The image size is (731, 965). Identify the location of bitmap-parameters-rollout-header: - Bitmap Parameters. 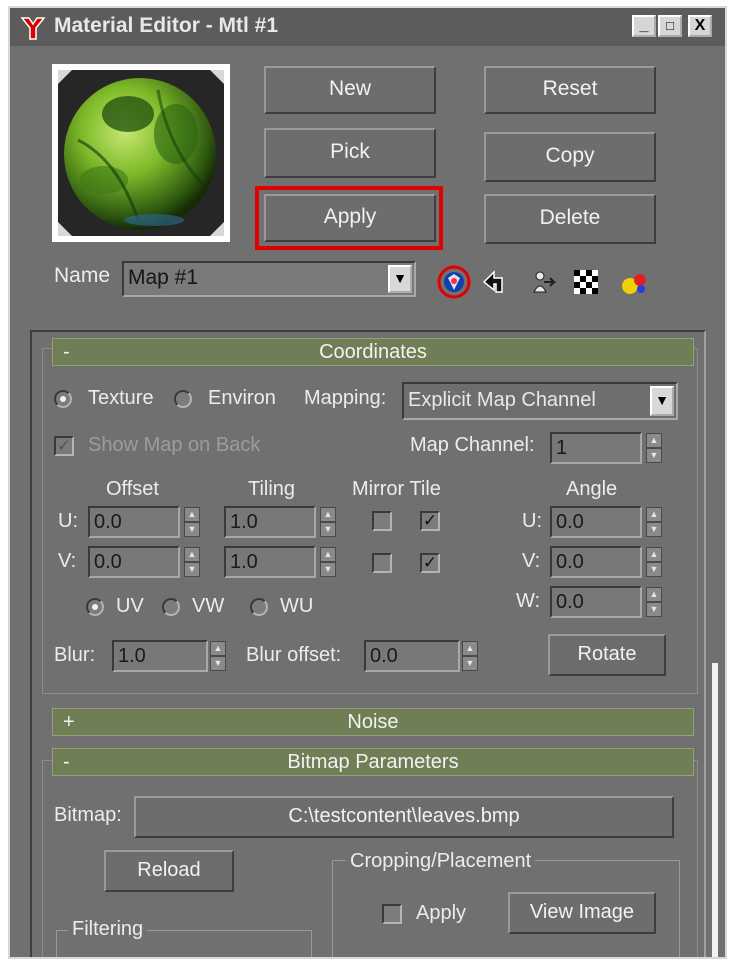
(373, 762).